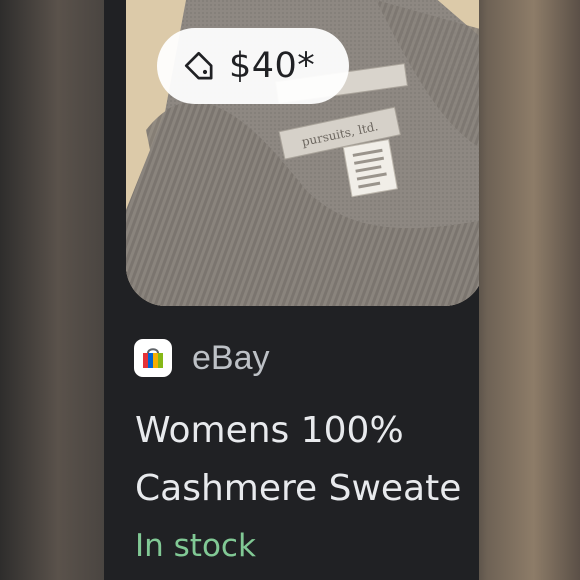  What do you see at coordinates (198, 65) in the screenshot?
I see `tag-icon` at bounding box center [198, 65].